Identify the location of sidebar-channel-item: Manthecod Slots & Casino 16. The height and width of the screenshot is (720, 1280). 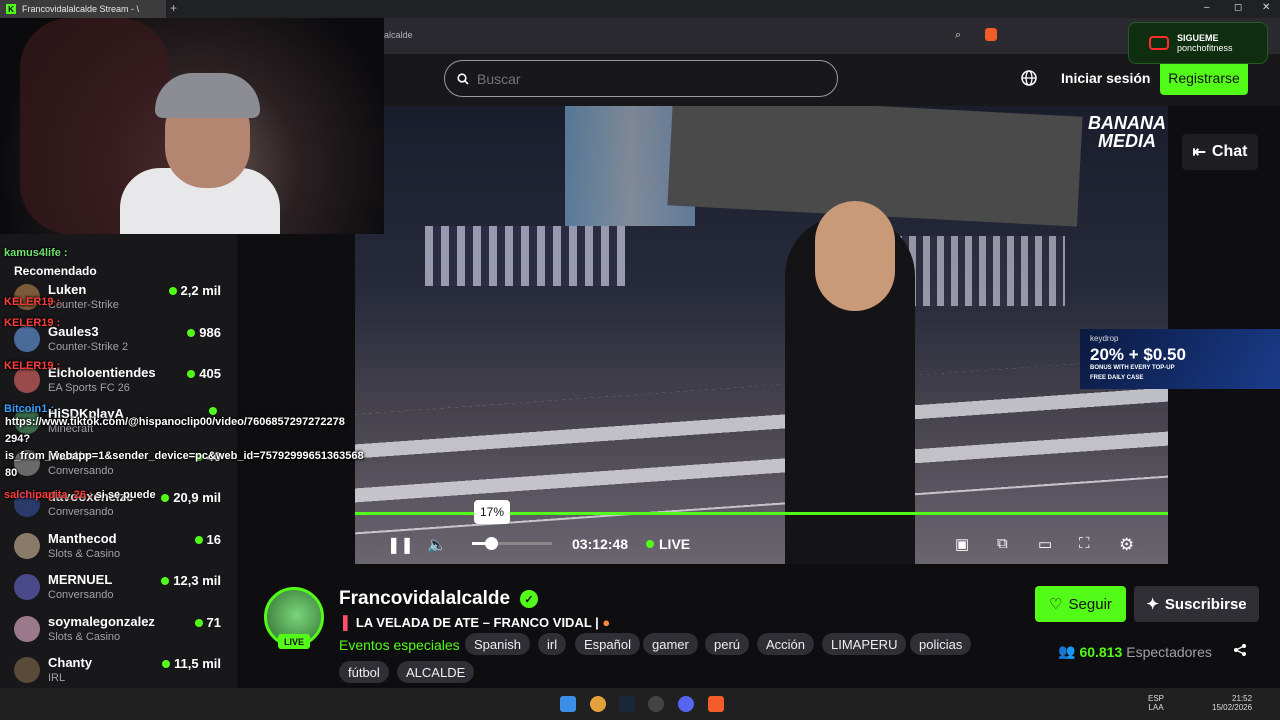
(118, 547).